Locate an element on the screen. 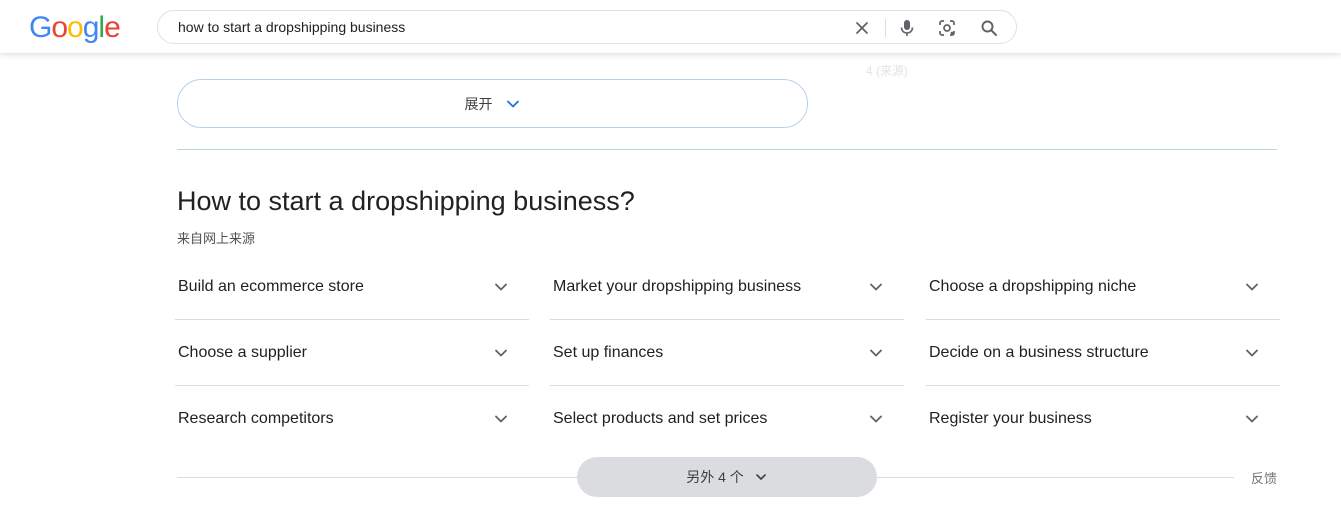 This screenshot has height=513, width=1341. step-item: Market your dropshipping business is located at coordinates (727, 287).